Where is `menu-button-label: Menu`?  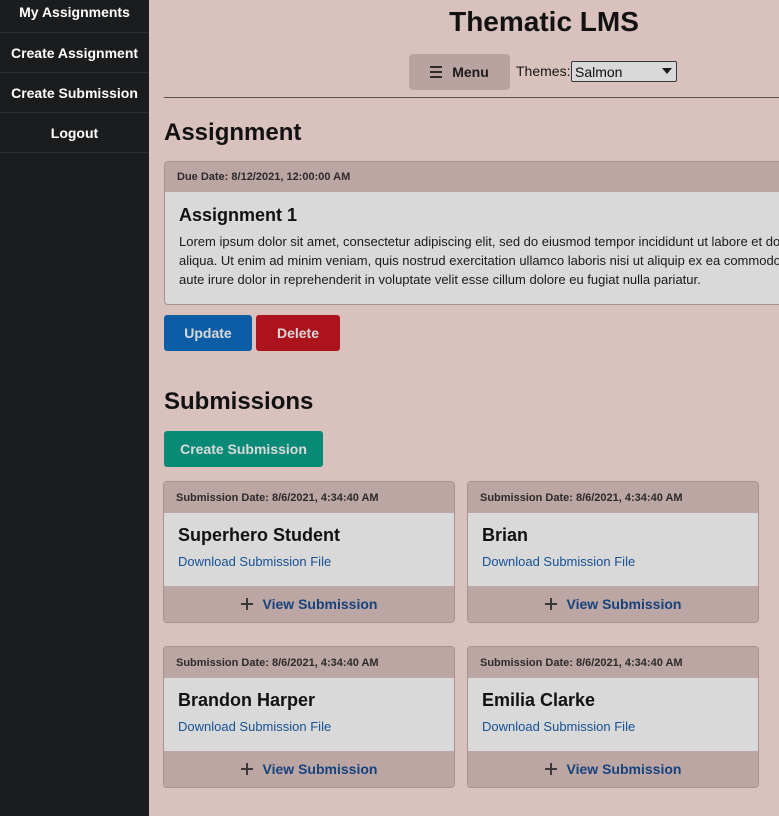 menu-button-label: Menu is located at coordinates (470, 72).